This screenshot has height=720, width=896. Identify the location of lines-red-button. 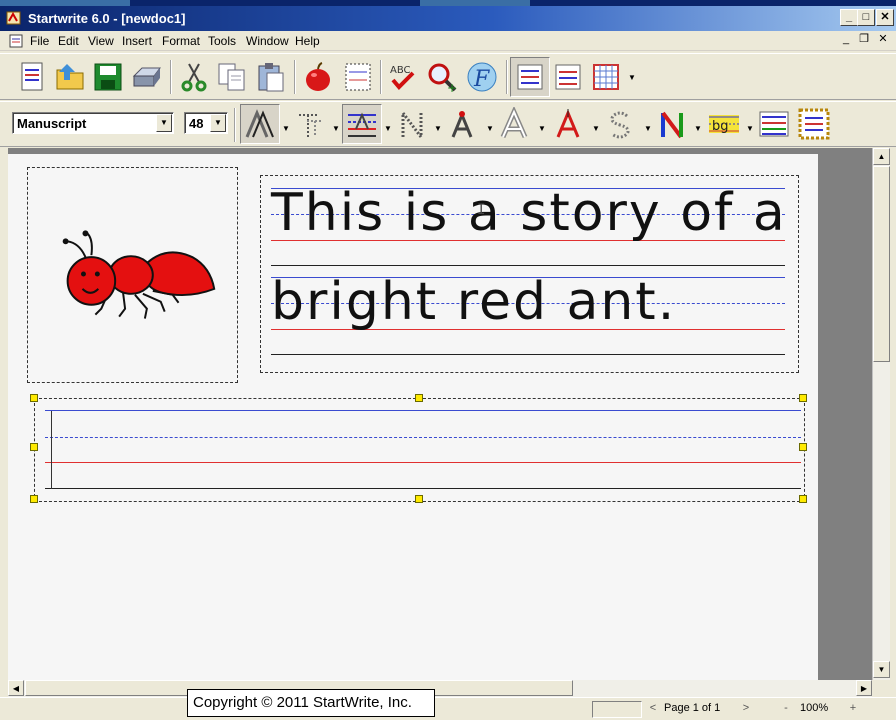
(568, 77).